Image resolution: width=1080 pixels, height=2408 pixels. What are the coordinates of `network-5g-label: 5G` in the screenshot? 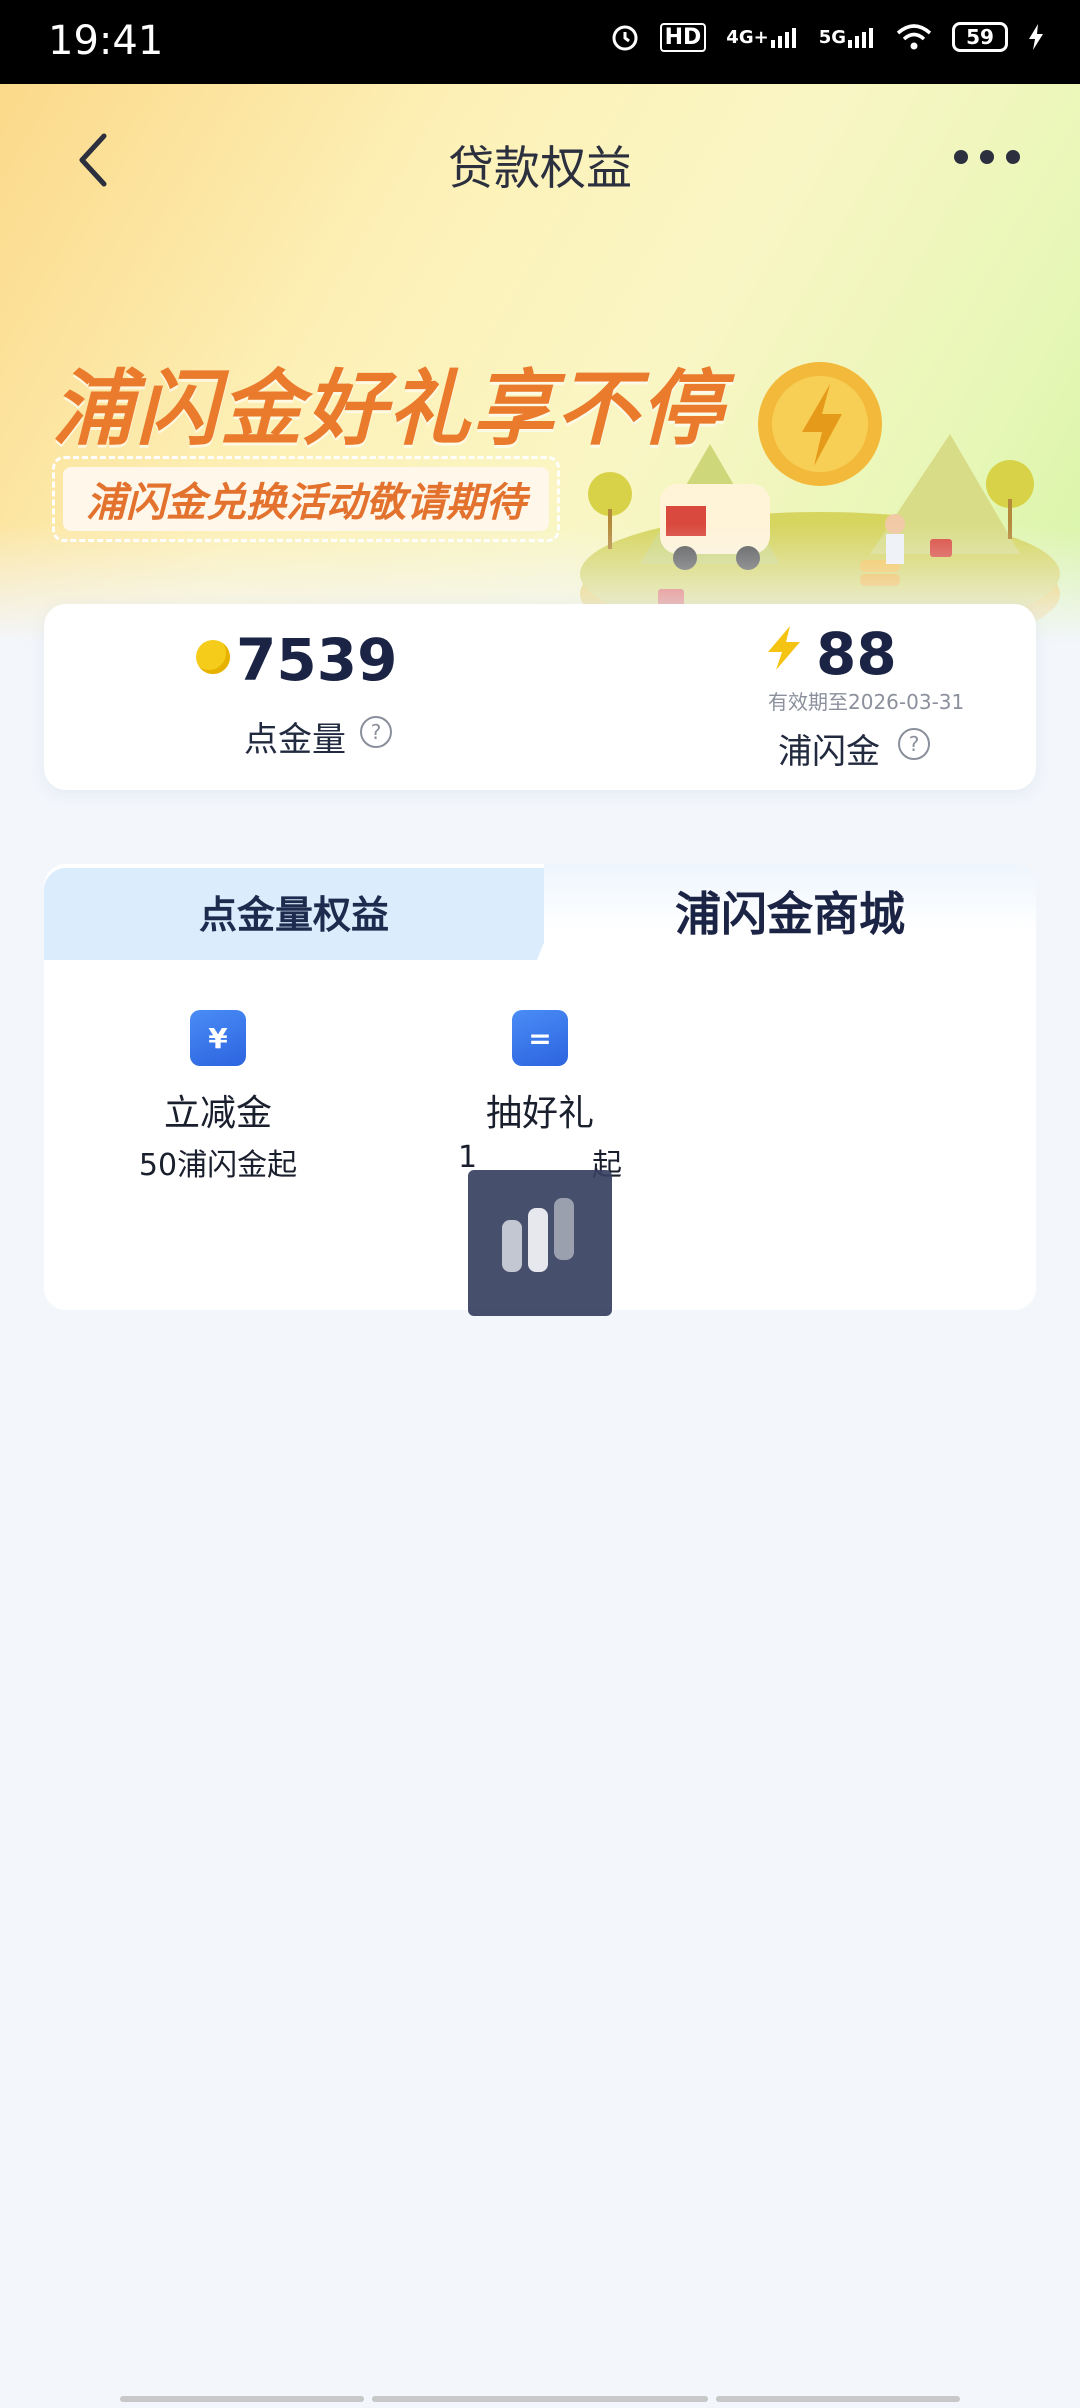 It's located at (832, 37).